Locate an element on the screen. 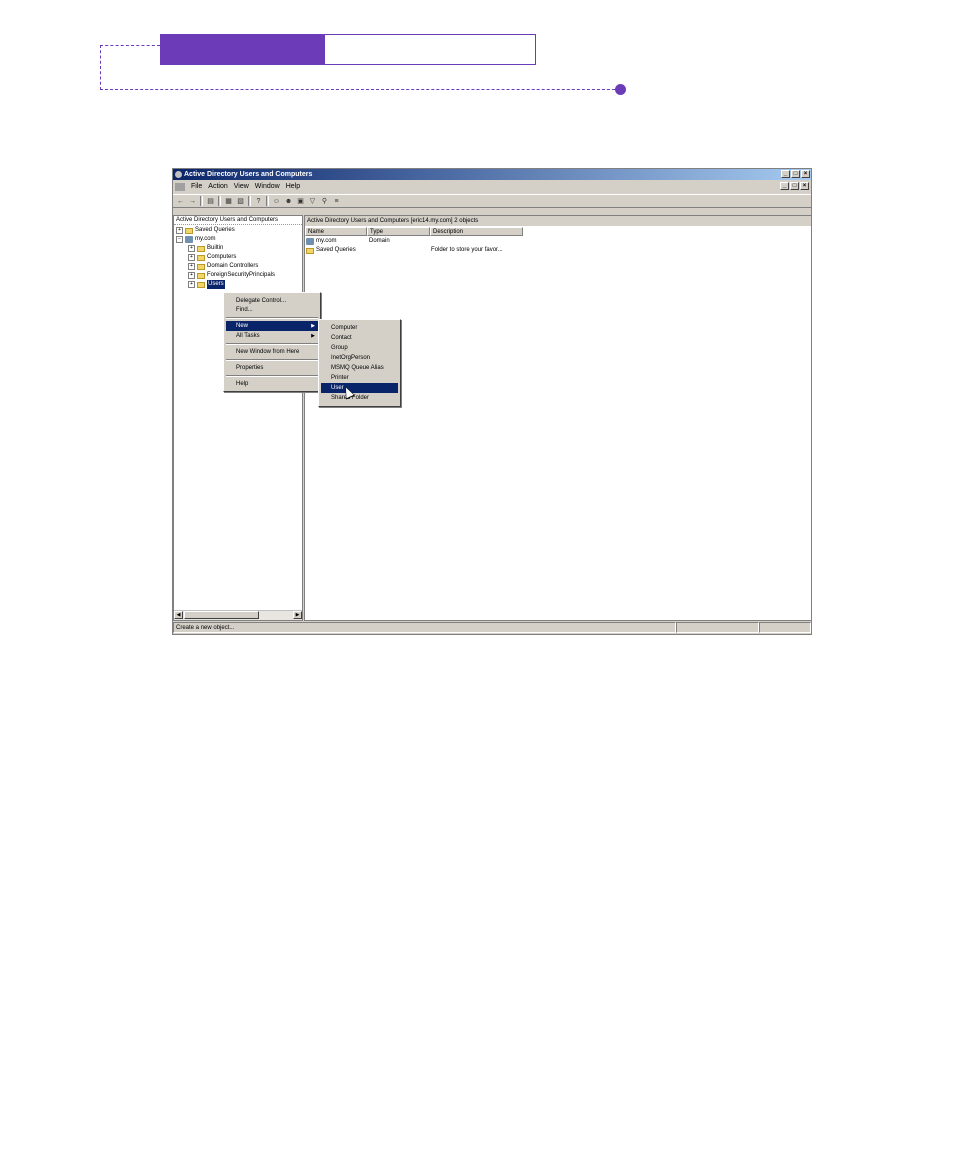 Image resolution: width=954 pixels, height=1154 pixels. tree-node-label: my.com is located at coordinates (205, 239).